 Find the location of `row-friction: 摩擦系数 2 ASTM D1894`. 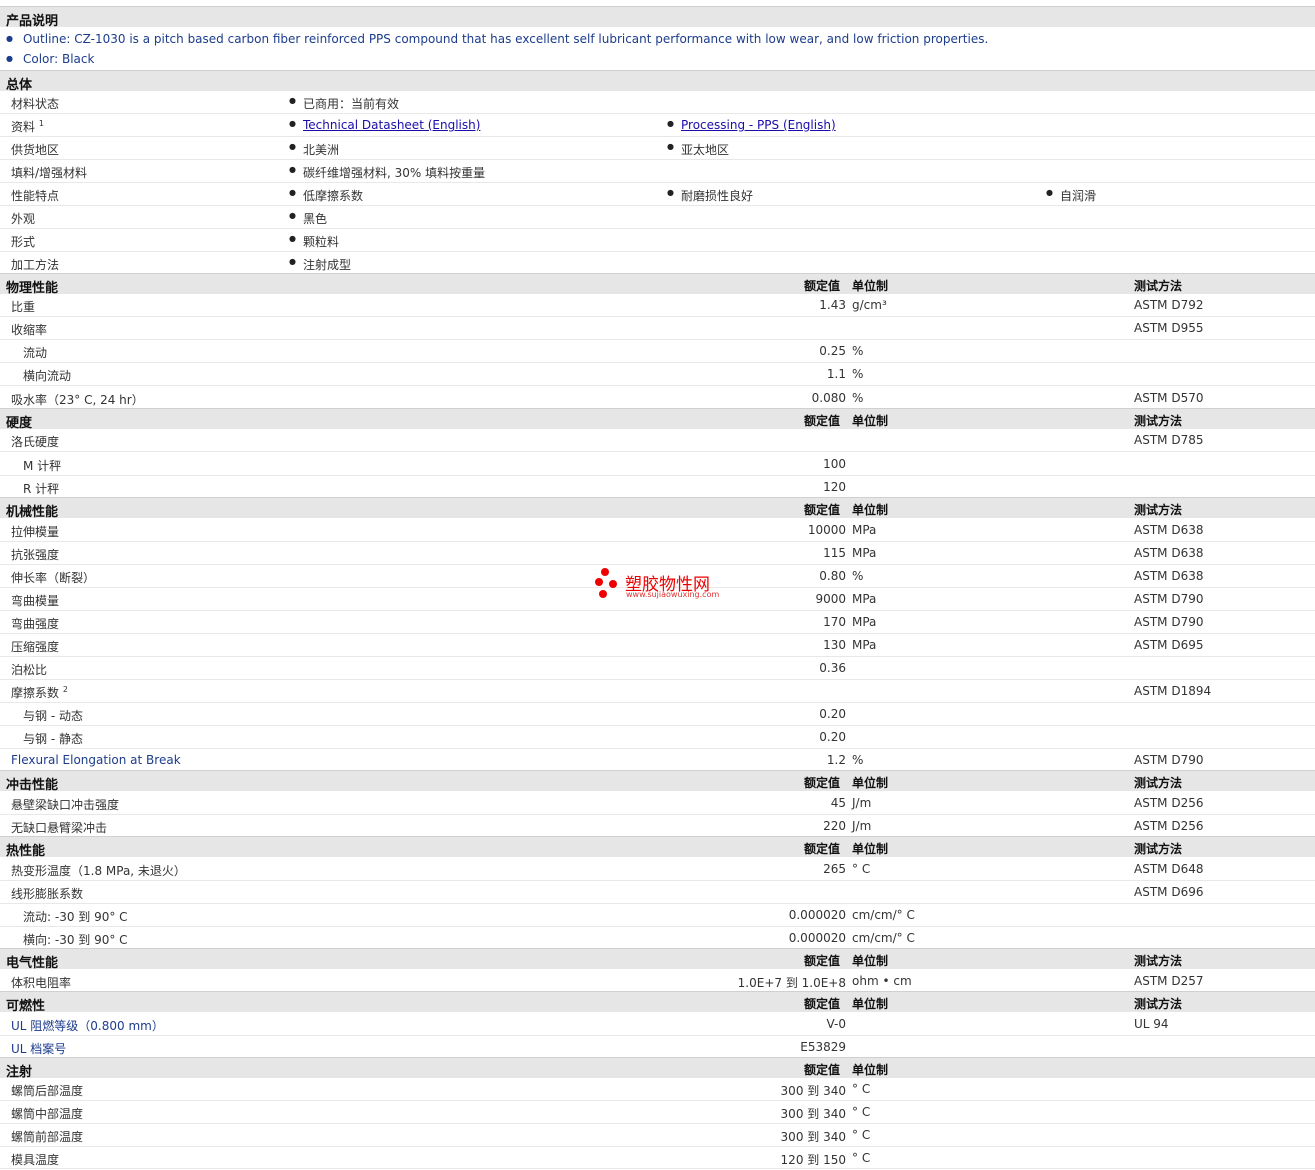

row-friction: 摩擦系数 2 ASTM D1894 is located at coordinates (657, 691).